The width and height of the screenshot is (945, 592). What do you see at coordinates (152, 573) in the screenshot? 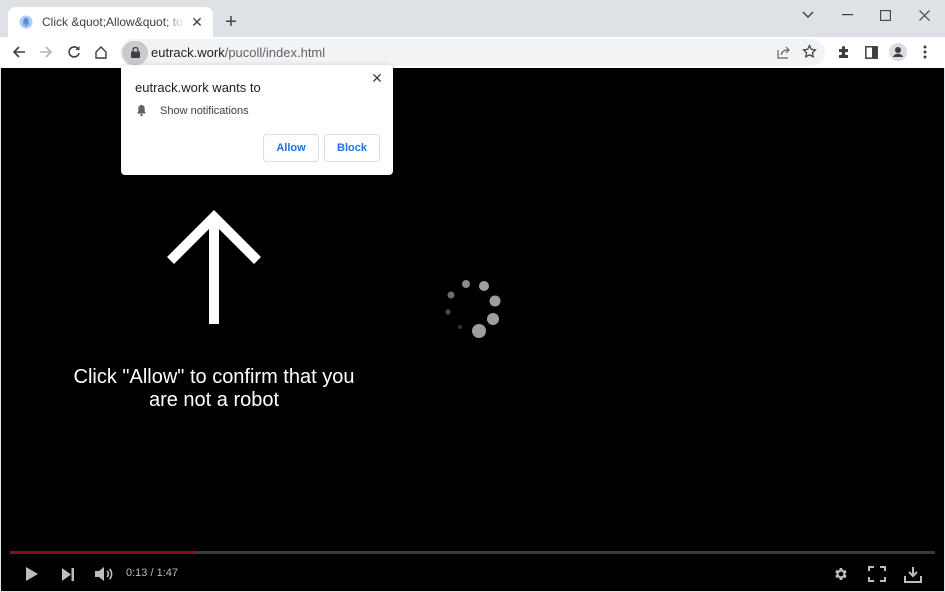
I see `video-time: 0:13 / 1:47` at bounding box center [152, 573].